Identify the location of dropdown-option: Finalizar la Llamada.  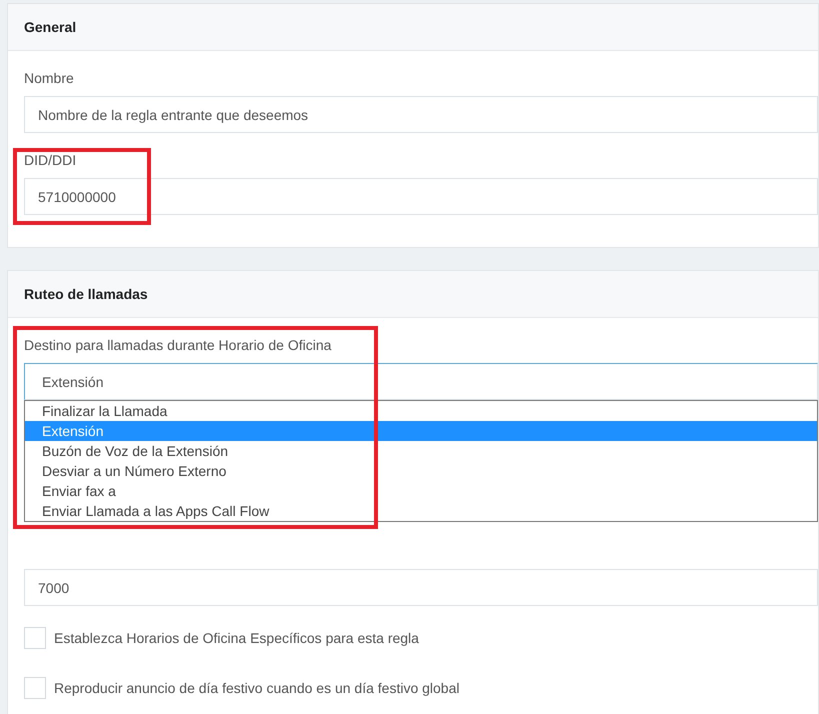
(421, 411).